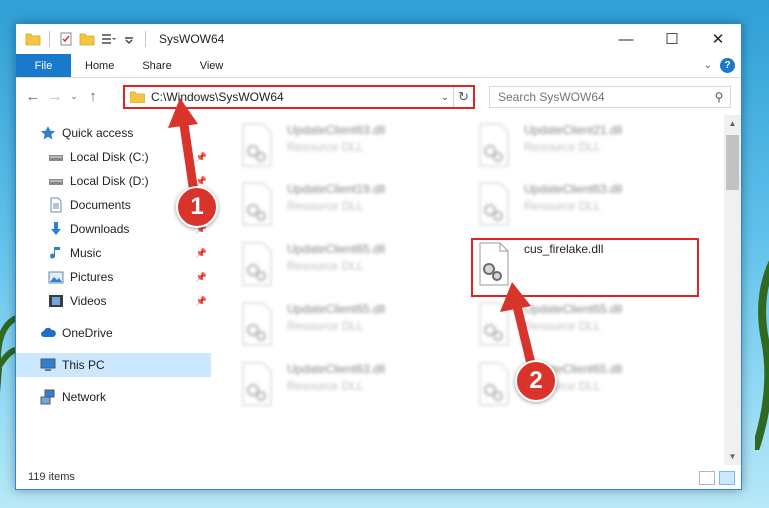 Image resolution: width=769 pixels, height=508 pixels. What do you see at coordinates (707, 478) in the screenshot?
I see `details-view-button` at bounding box center [707, 478].